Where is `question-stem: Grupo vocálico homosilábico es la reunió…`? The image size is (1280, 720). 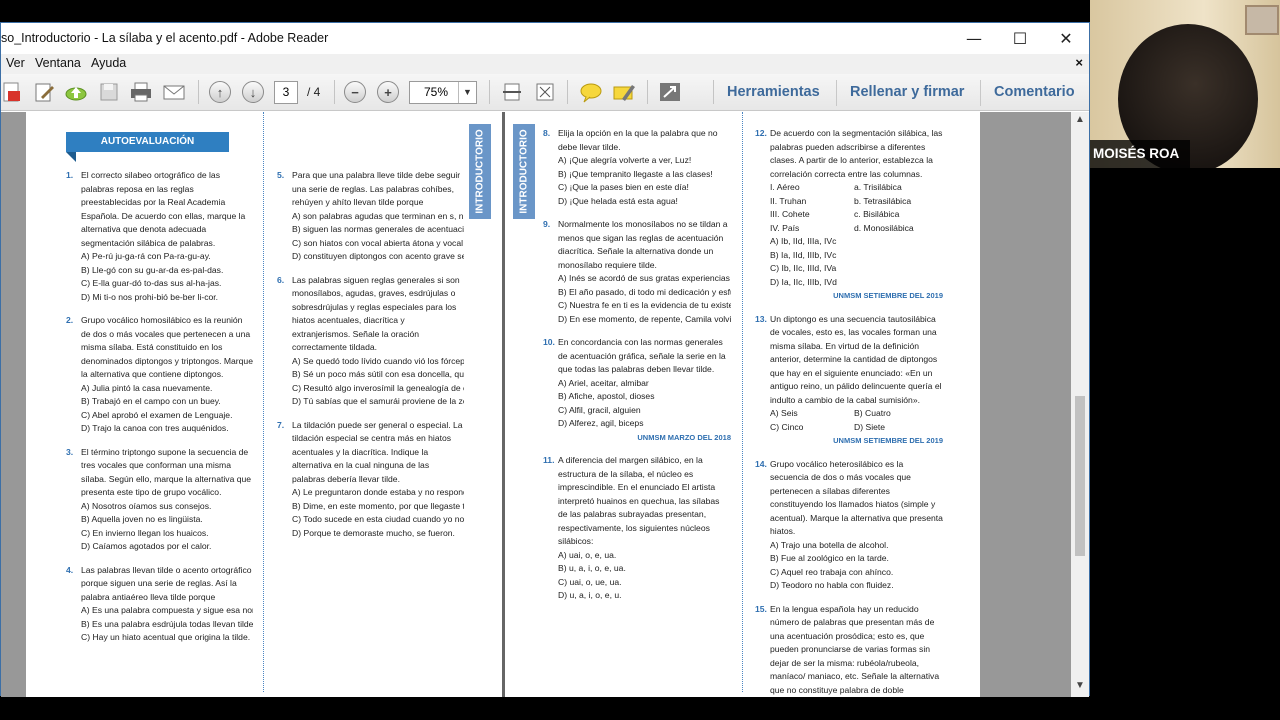 question-stem: Grupo vocálico homosilábico es la reunió… is located at coordinates (167, 347).